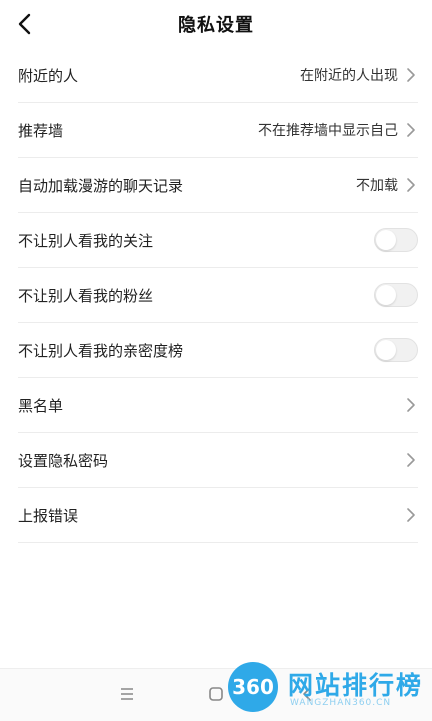 Image resolution: width=432 pixels, height=721 pixels. What do you see at coordinates (41, 130) in the screenshot?
I see `row-label: 推荐墙` at bounding box center [41, 130].